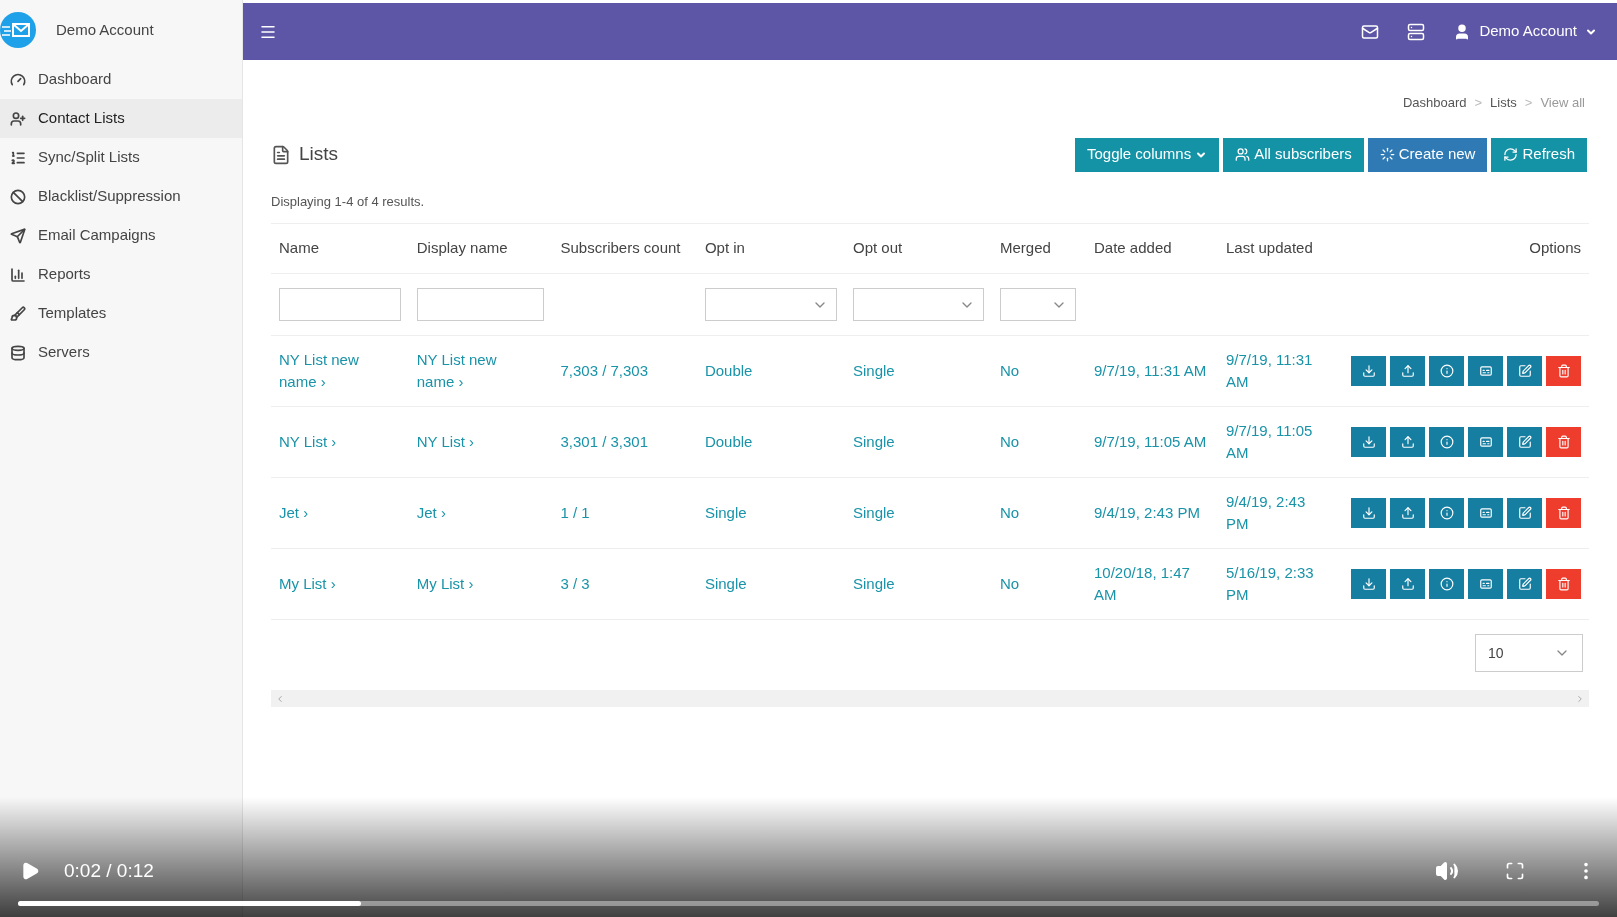 Image resolution: width=1617 pixels, height=917 pixels. Describe the element at coordinates (729, 371) in the screenshot. I see `table-cell-text: Double` at that location.